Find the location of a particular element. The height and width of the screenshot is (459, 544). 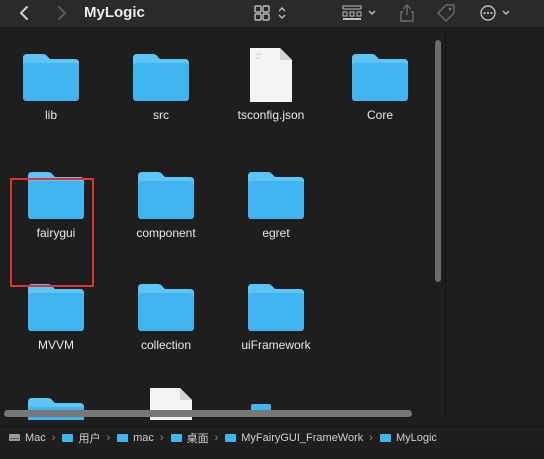

tag-icon is located at coordinates (446, 13).